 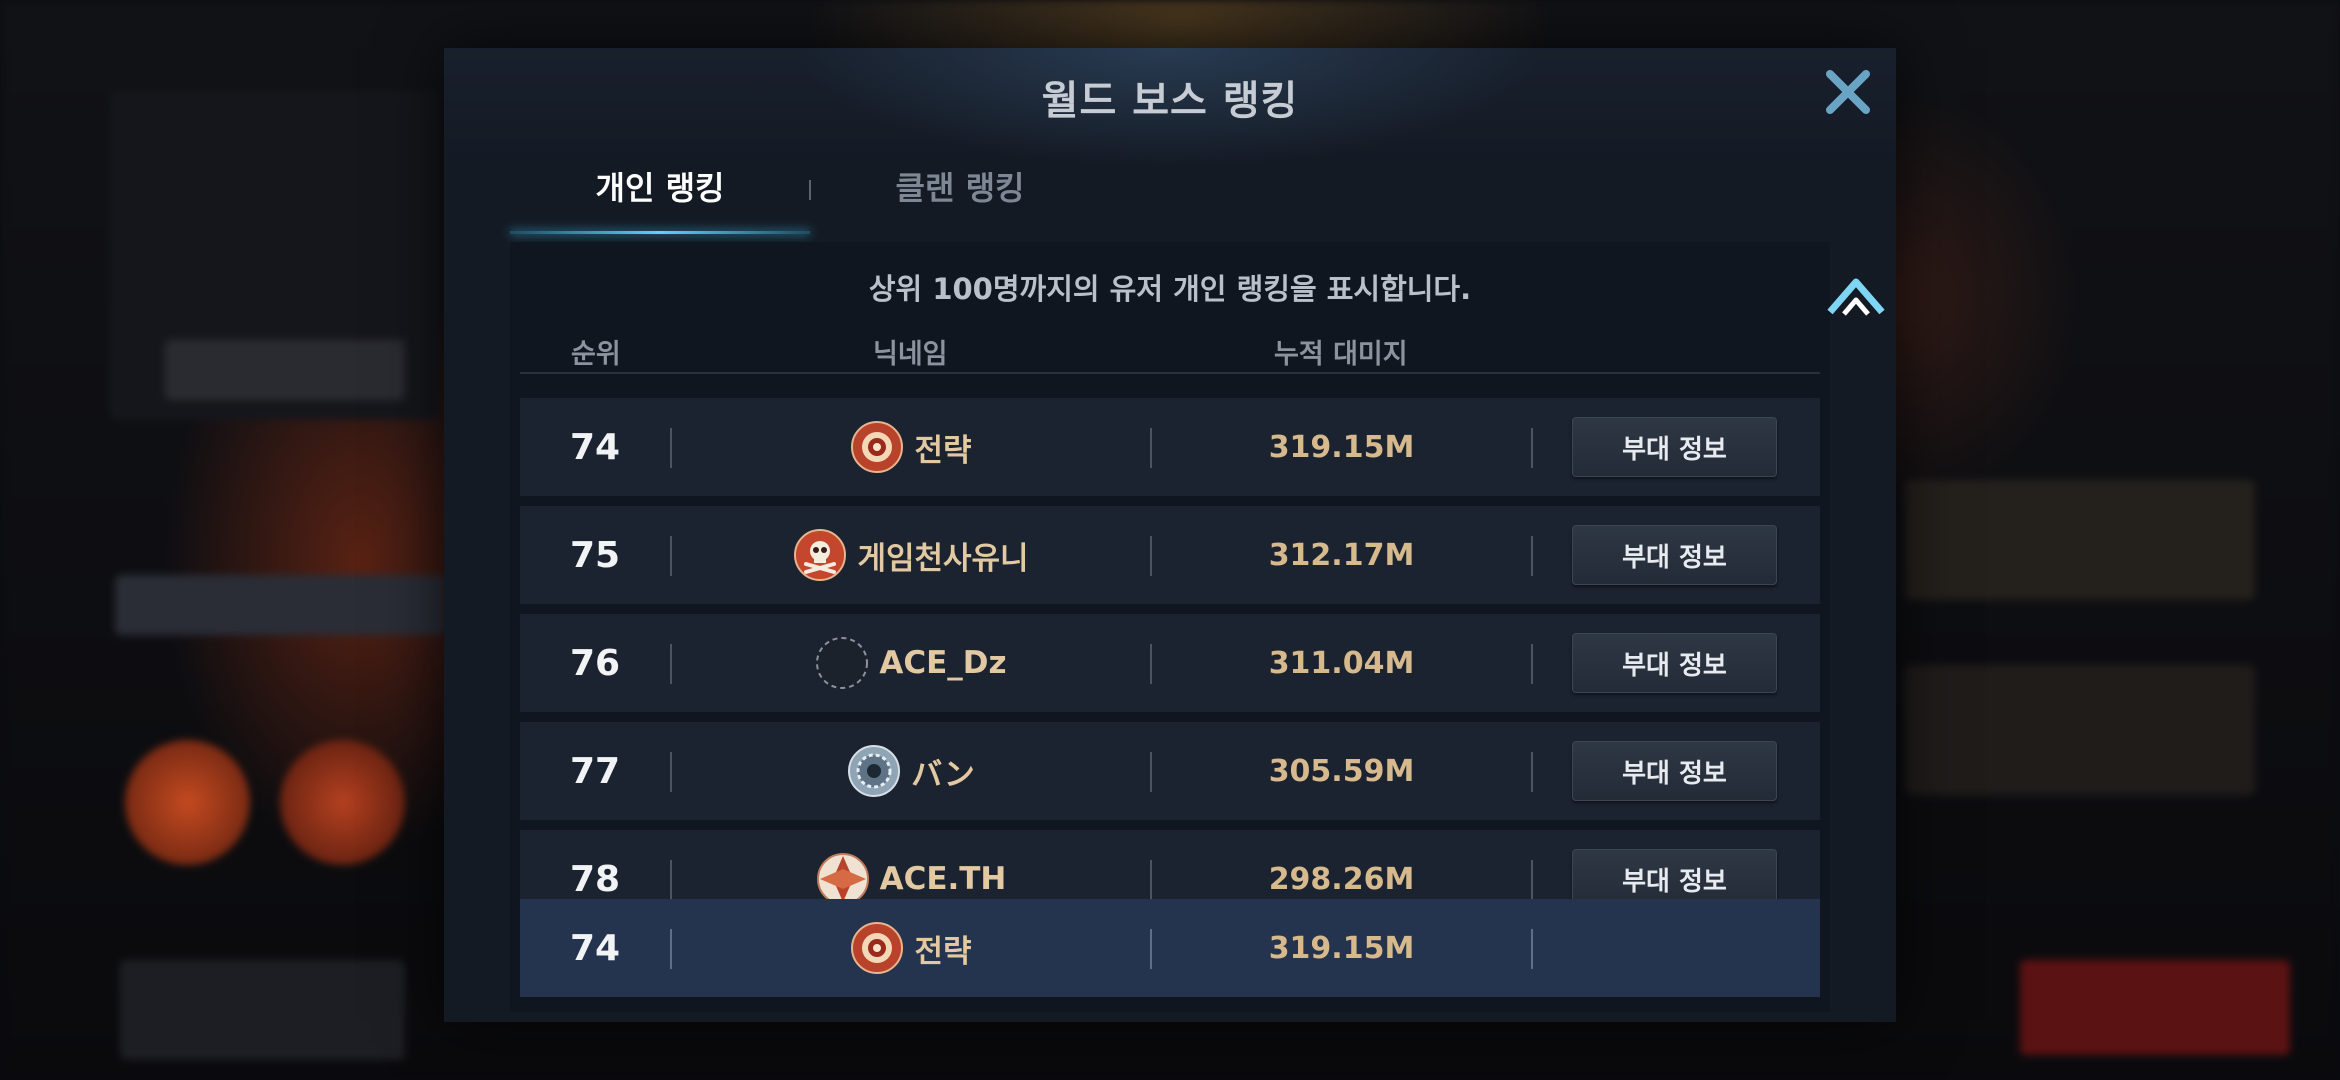 I want to click on row-rank: 76, so click(x=595, y=663).